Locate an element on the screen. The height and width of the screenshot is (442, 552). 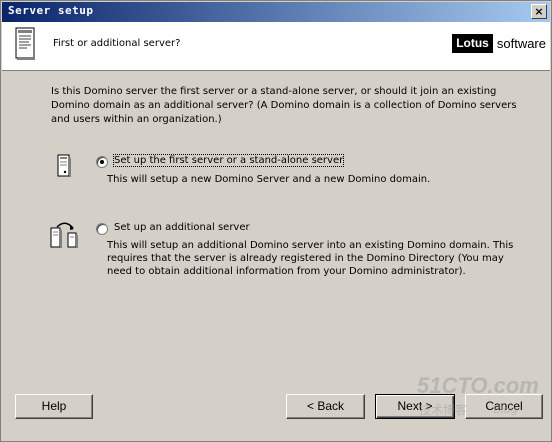
next-button: Next > is located at coordinates (415, 406).